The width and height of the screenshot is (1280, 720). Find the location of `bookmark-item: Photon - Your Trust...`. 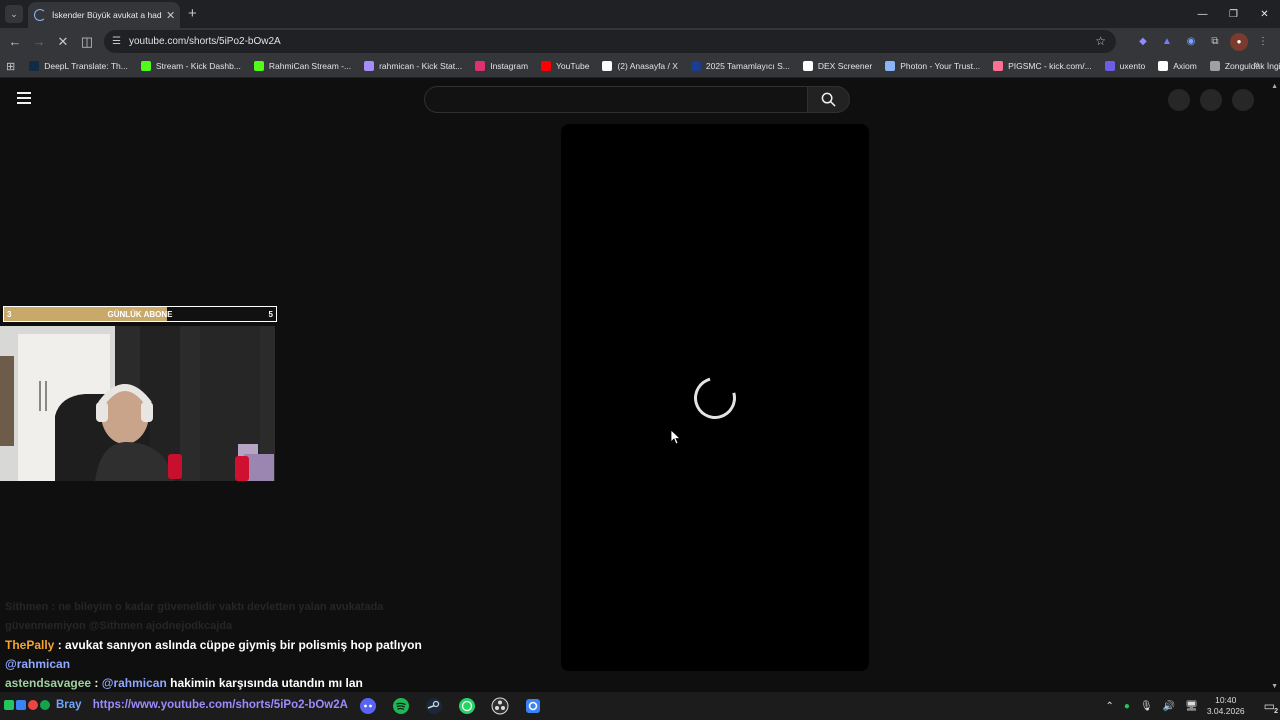

bookmark-item: Photon - Your Trust... is located at coordinates (932, 66).